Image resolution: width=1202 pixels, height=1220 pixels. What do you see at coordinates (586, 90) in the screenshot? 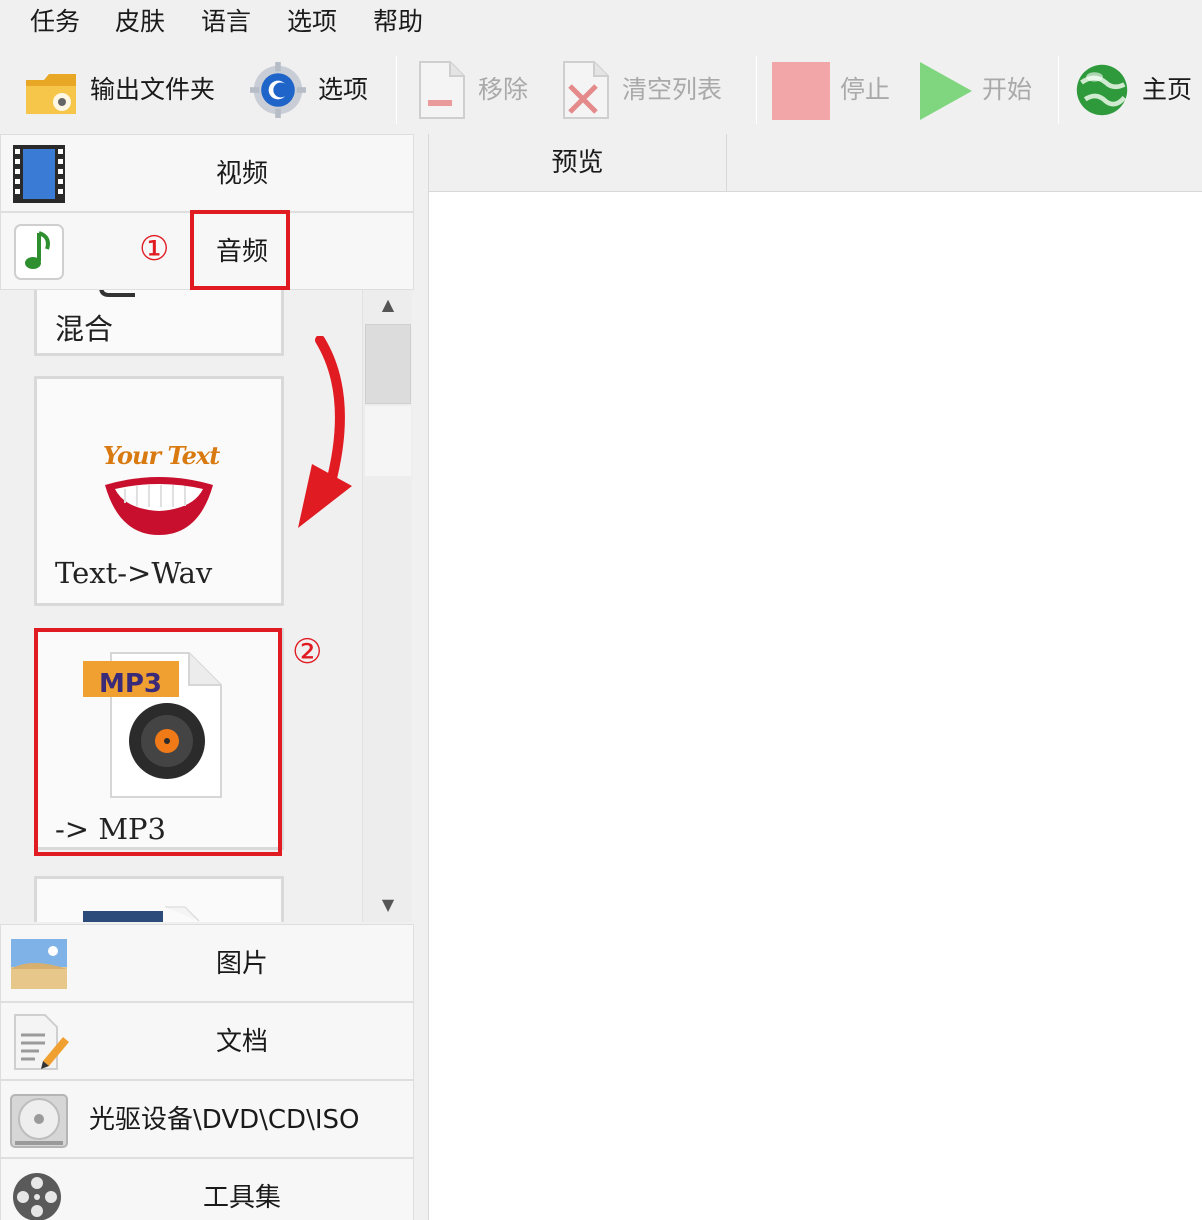
I see `clear-list-icon` at bounding box center [586, 90].